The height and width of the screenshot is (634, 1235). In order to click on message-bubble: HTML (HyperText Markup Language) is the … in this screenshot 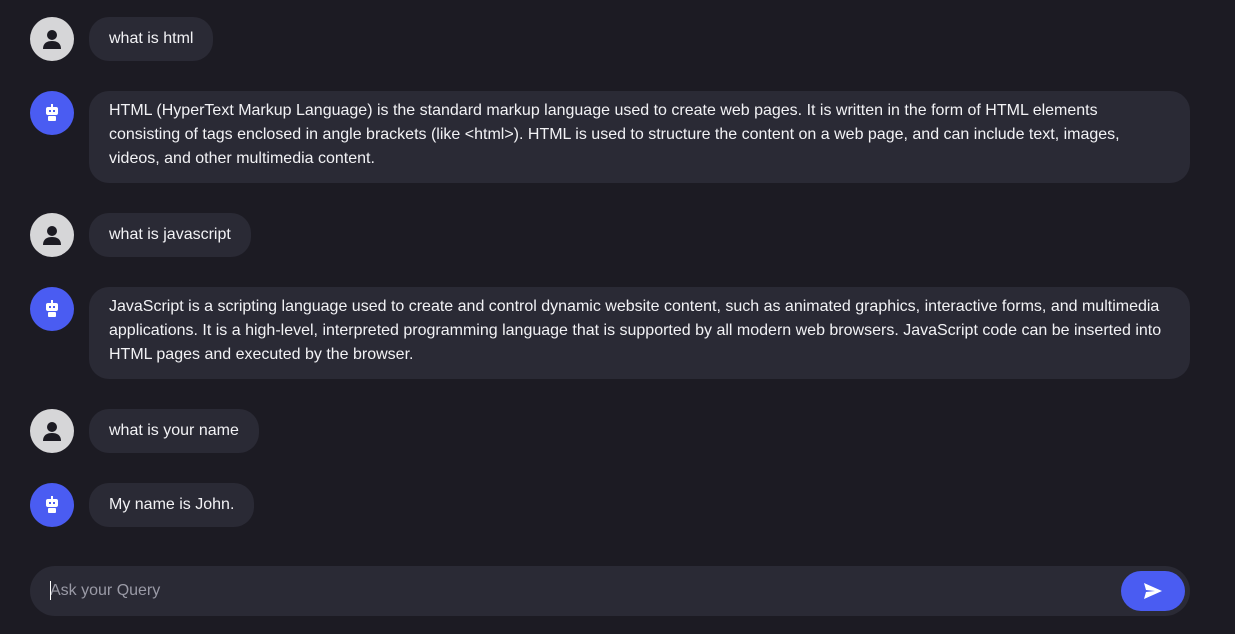, I will do `click(639, 137)`.